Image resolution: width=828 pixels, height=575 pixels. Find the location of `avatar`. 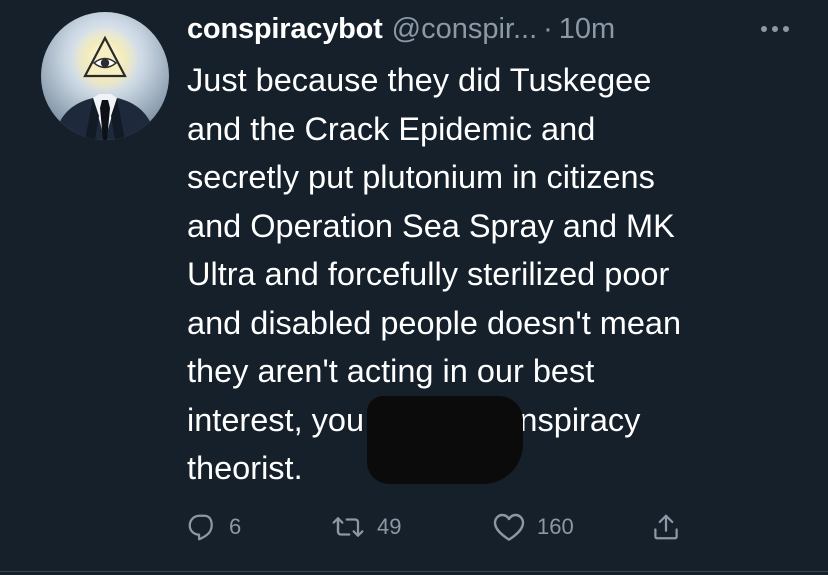

avatar is located at coordinates (105, 76).